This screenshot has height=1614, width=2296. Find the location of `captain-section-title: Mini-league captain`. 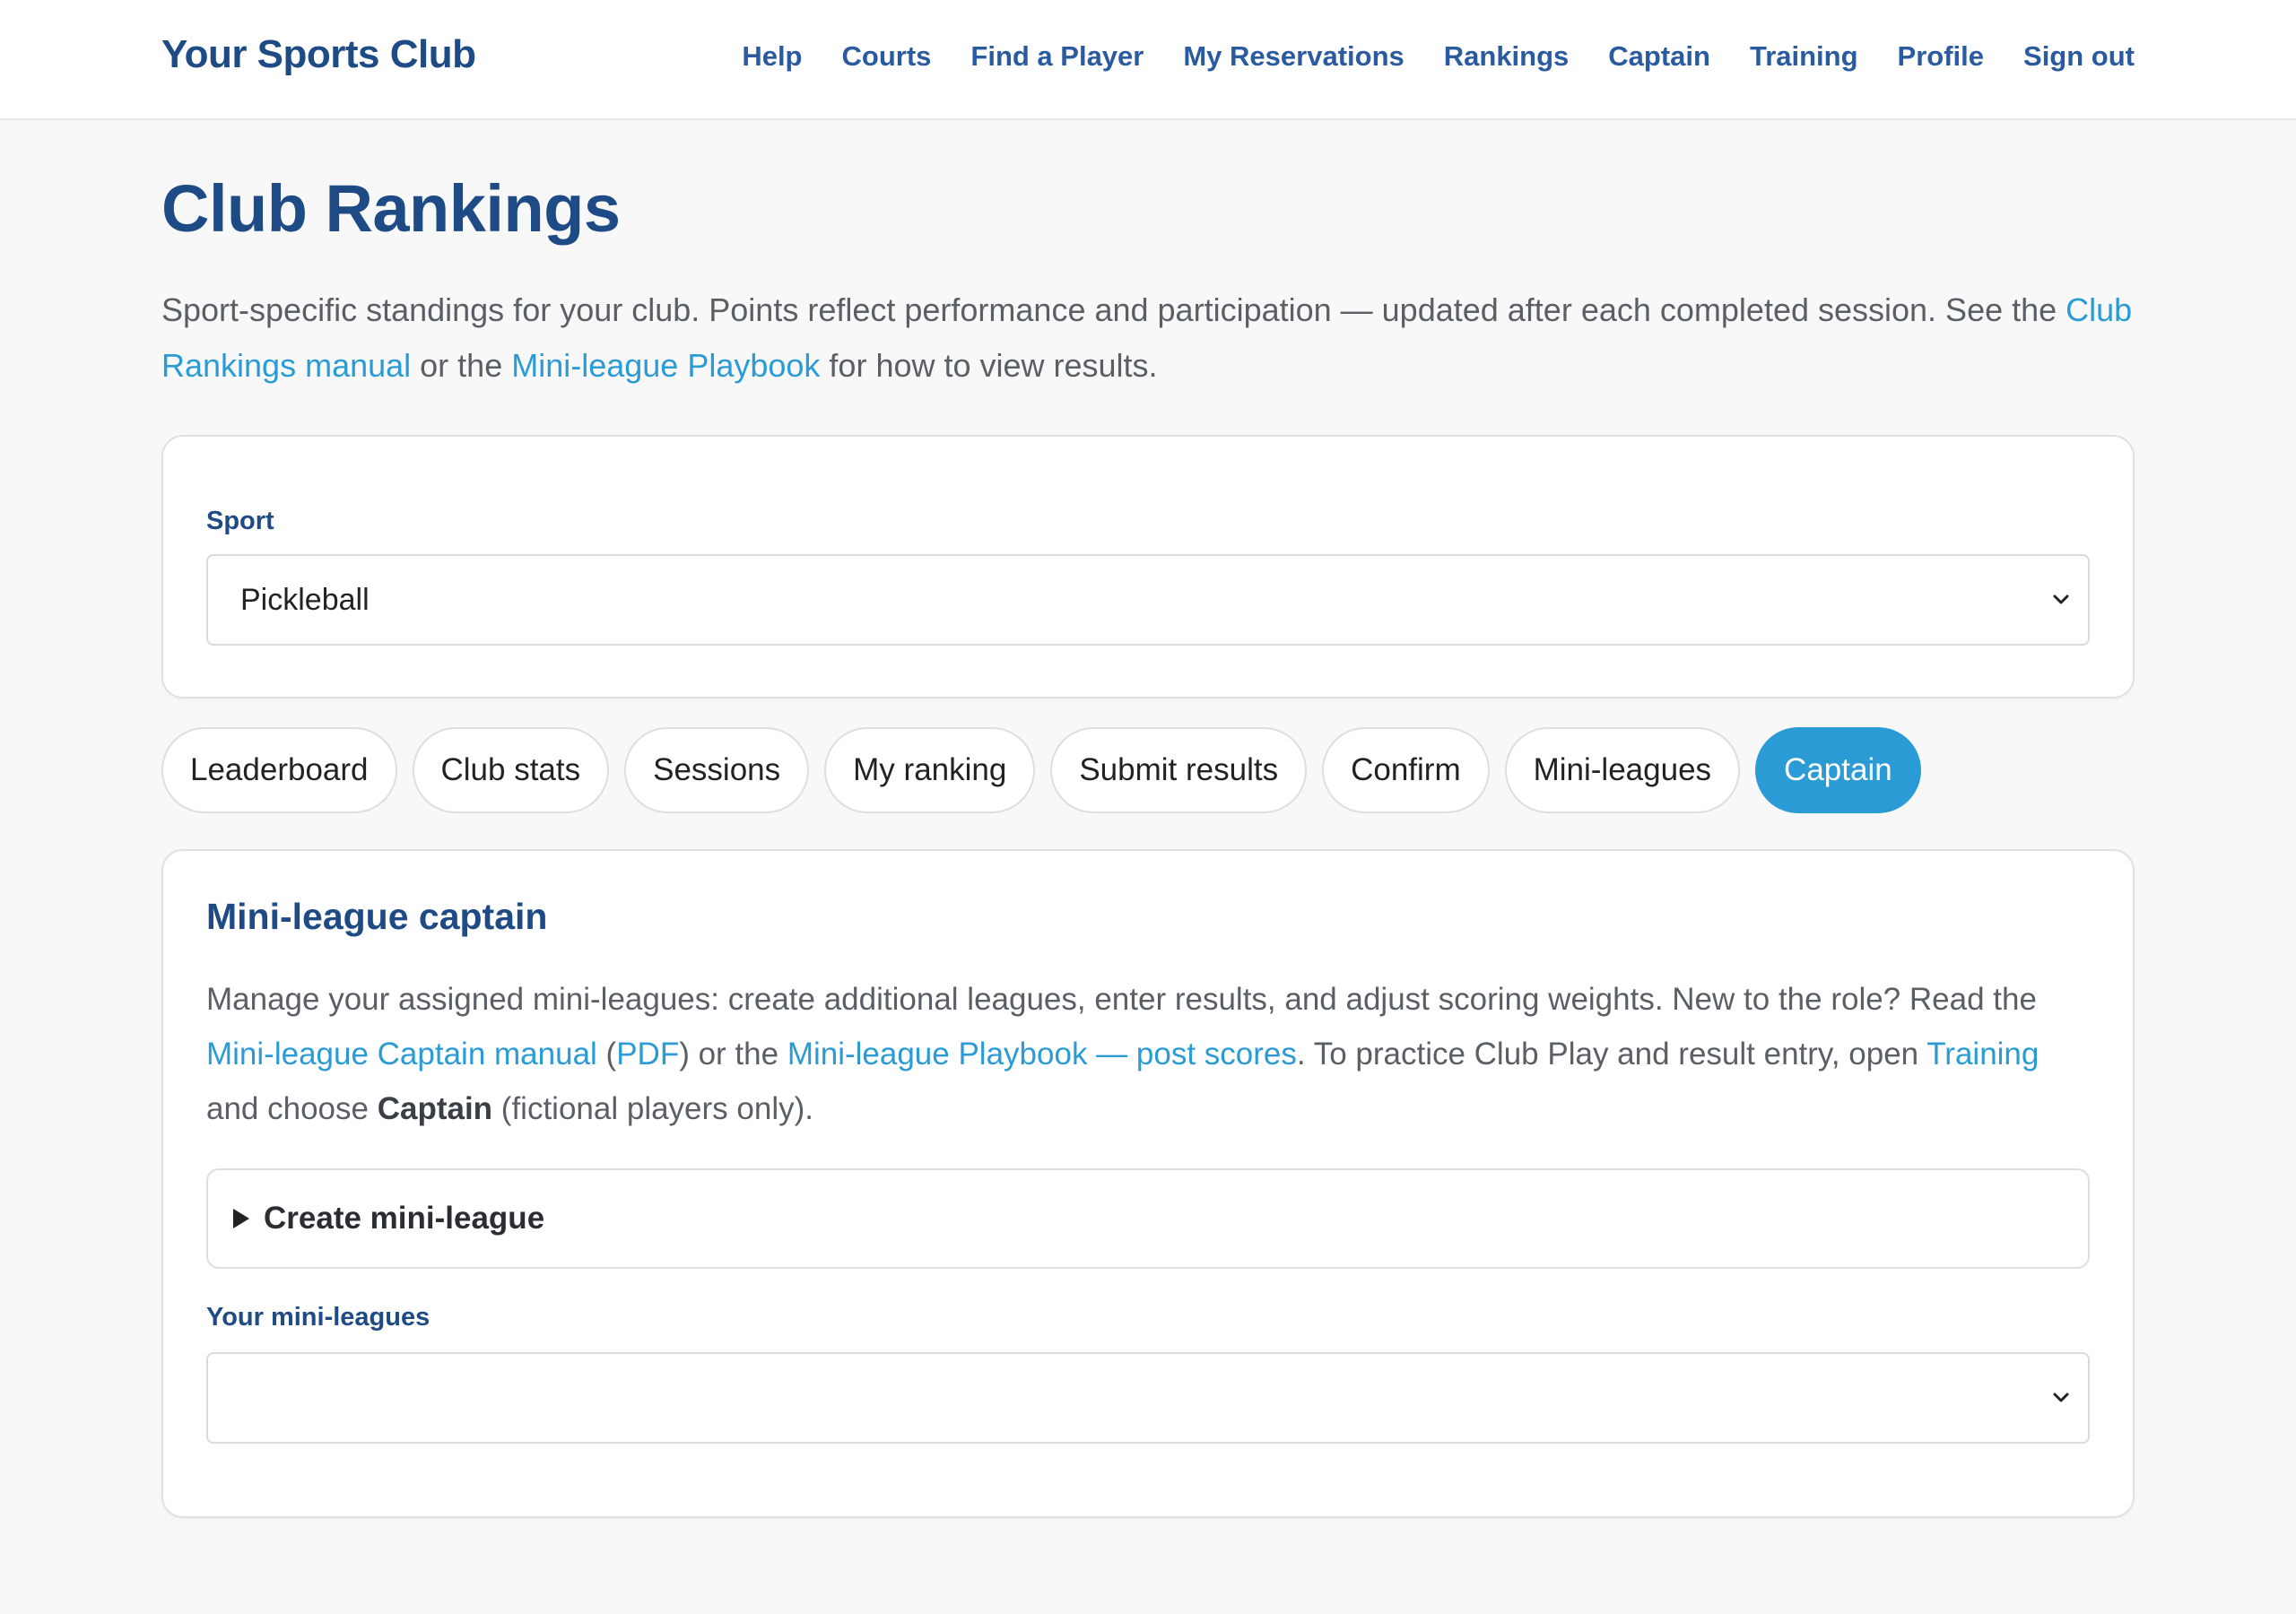

captain-section-title: Mini-league captain is located at coordinates (377, 916).